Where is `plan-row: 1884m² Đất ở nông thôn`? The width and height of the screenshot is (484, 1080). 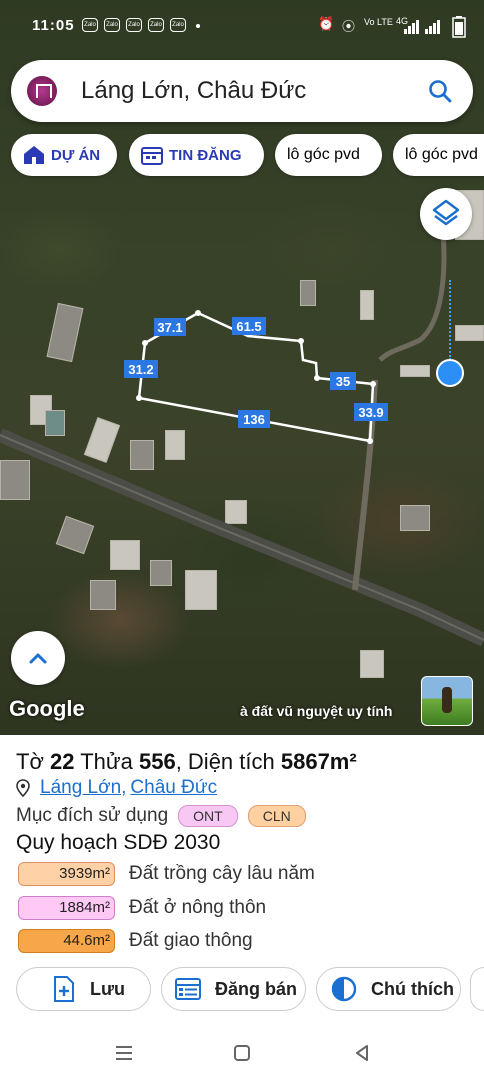 plan-row: 1884m² Đất ở nông thôn is located at coordinates (142, 908).